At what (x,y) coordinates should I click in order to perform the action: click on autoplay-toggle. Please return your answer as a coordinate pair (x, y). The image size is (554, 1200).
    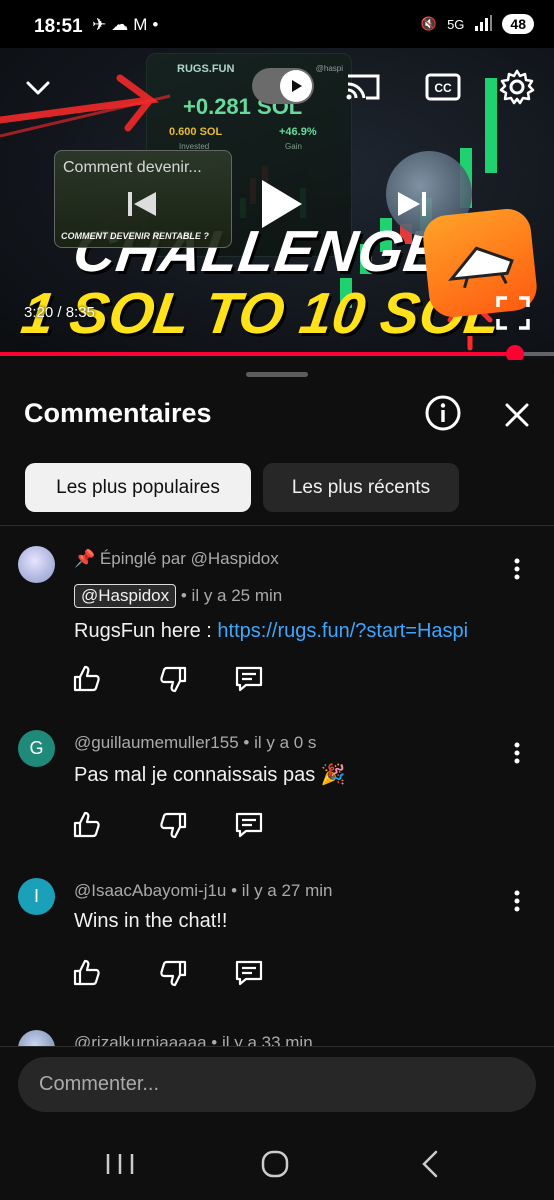
    Looking at the image, I should click on (283, 86).